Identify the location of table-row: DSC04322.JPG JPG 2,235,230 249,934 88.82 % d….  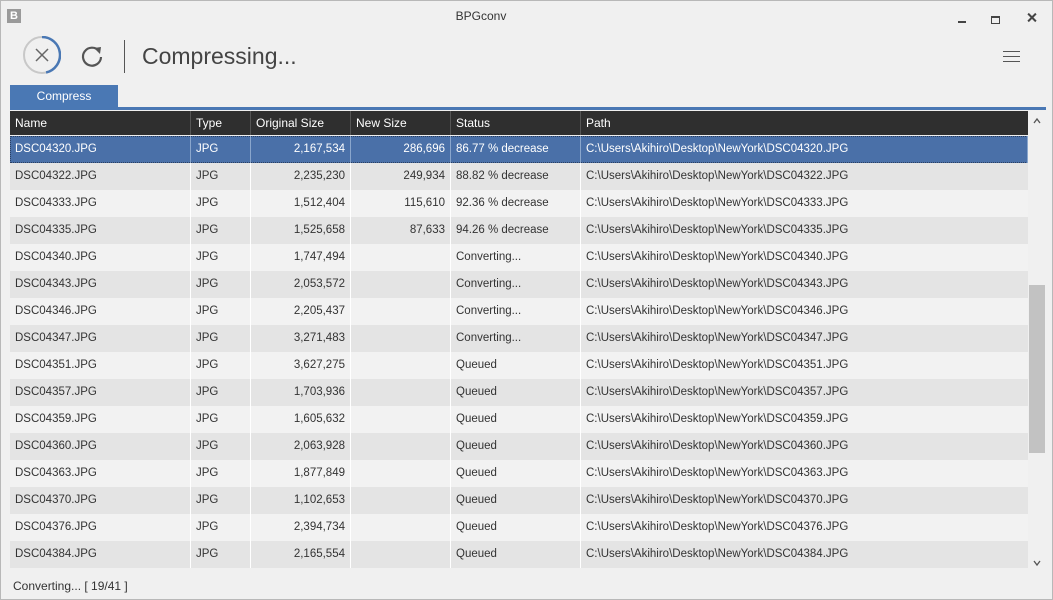
(519, 176).